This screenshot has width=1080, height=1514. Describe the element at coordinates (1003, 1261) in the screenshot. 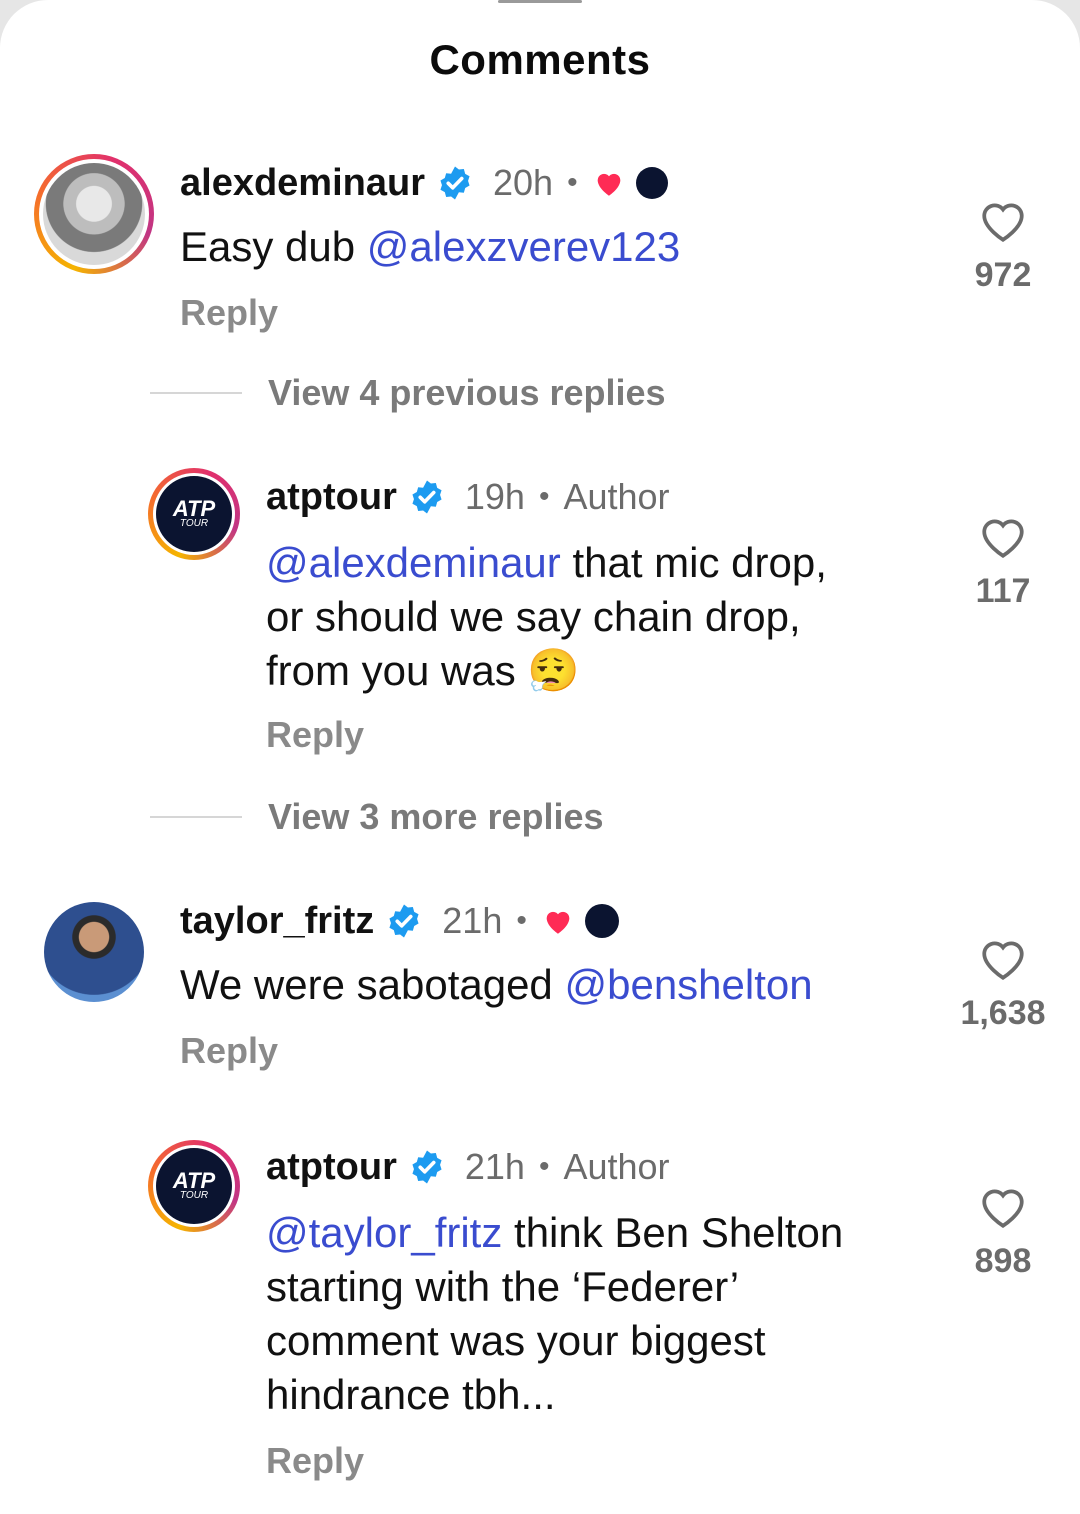

I see `like-count: 898` at that location.